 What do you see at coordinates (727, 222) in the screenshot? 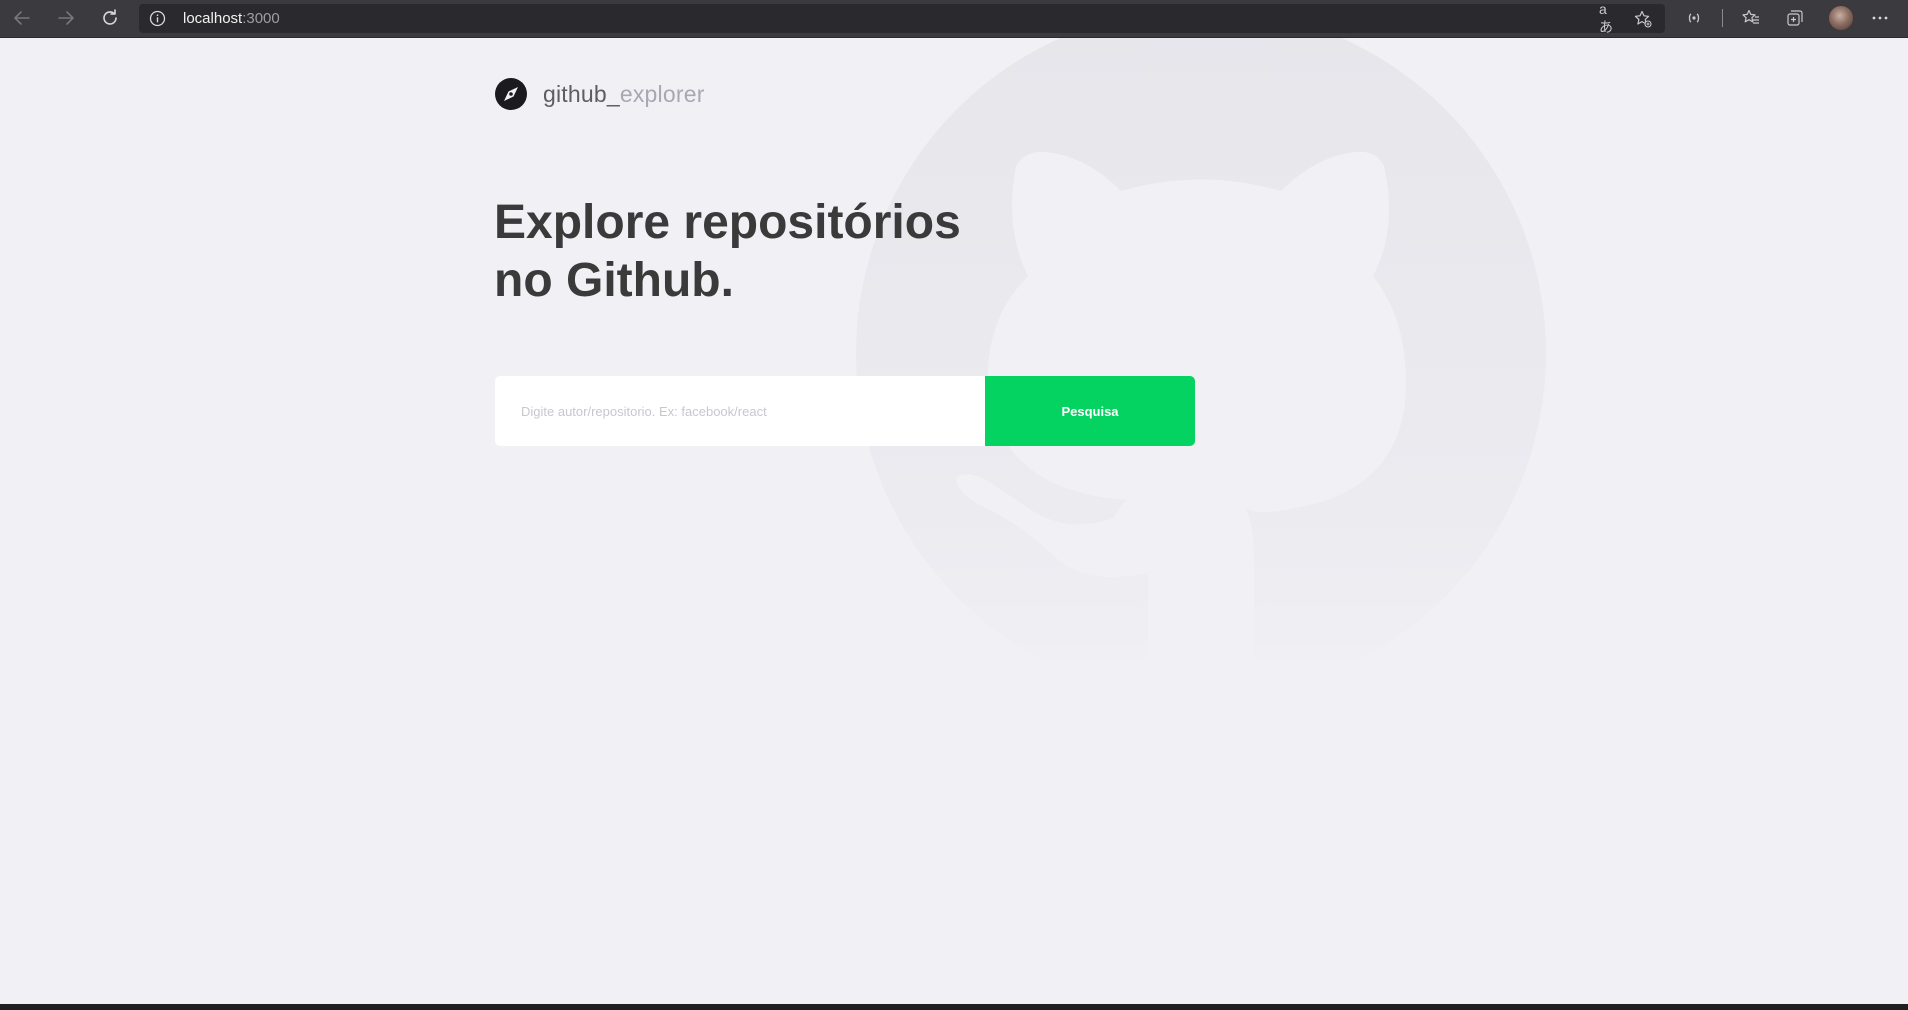
I see `title-line-1: Explore repositórios` at bounding box center [727, 222].